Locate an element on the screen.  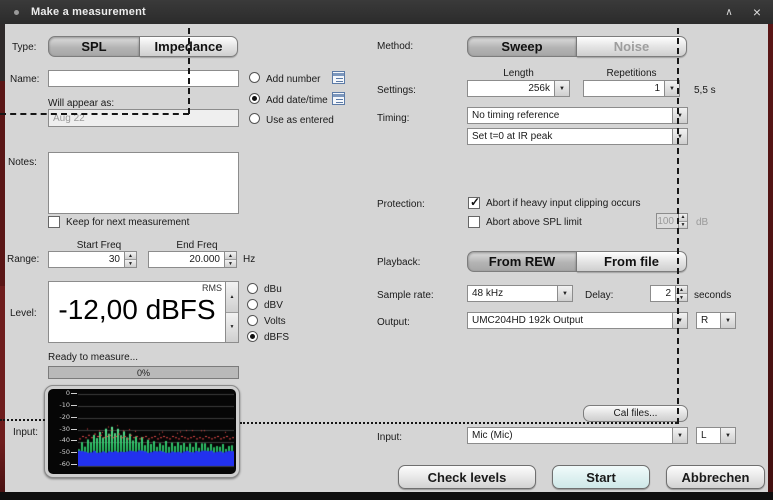
timing-t0-dropdown-icon is located at coordinates (679, 136).